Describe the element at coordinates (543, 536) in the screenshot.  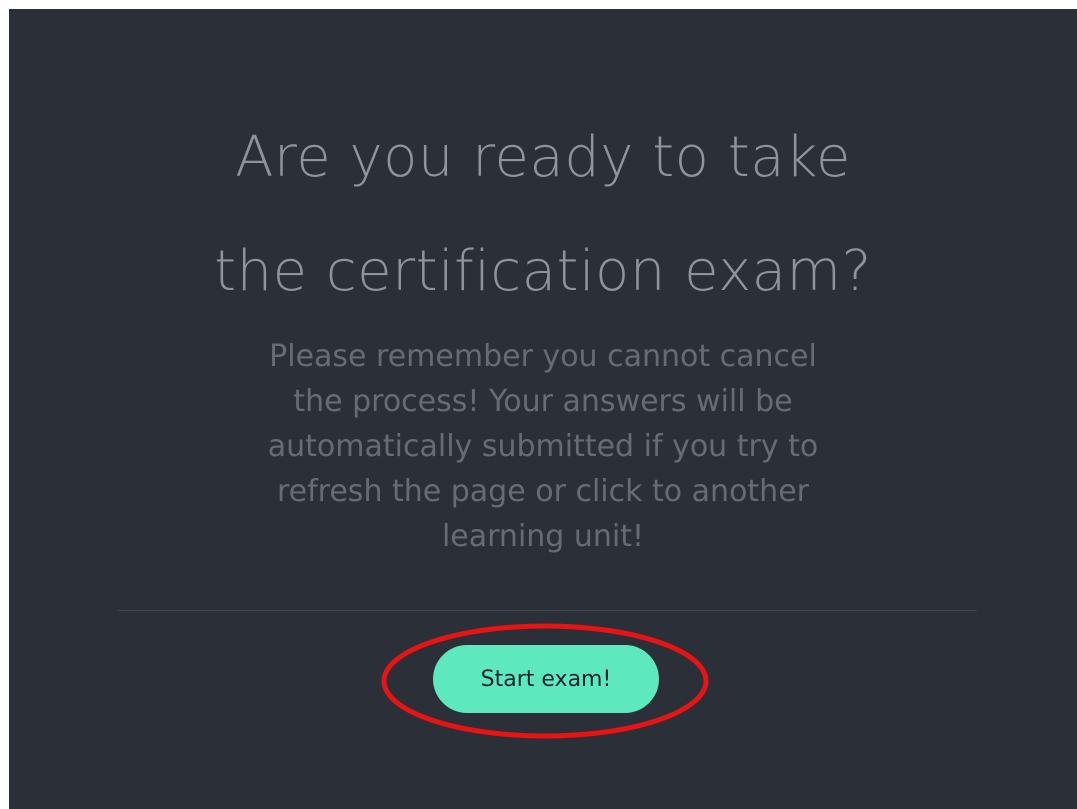
I see `message-line-5: learning unit!` at that location.